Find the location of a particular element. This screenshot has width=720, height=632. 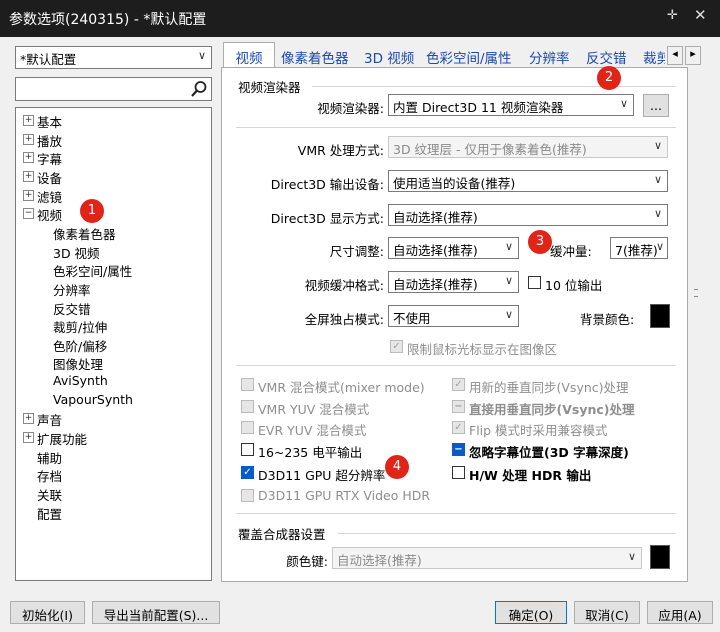

tree-item-deinterlace: 反交错 is located at coordinates (72, 308).